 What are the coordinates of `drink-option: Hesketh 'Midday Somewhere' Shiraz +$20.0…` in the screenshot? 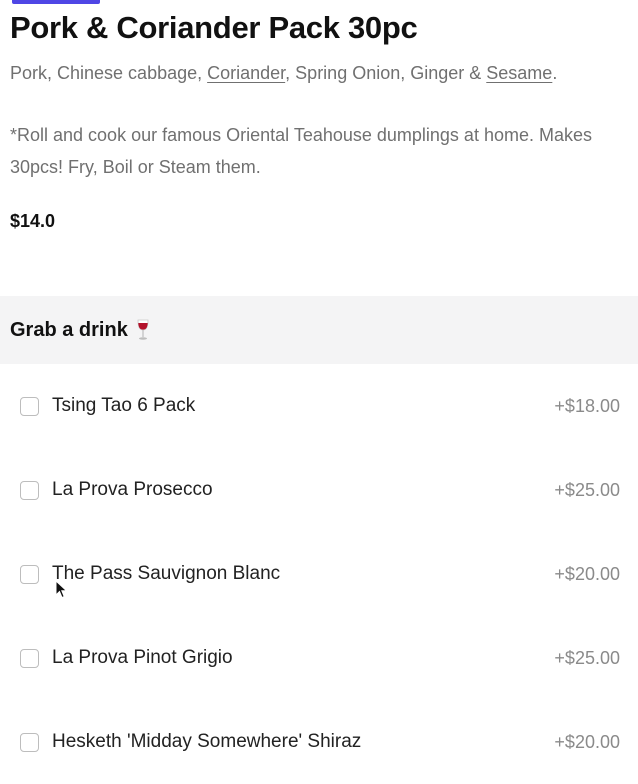 It's located at (319, 742).